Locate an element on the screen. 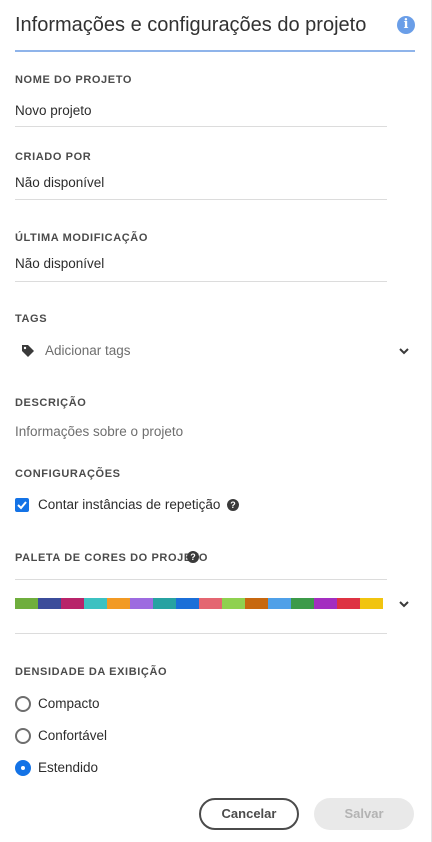  last-modified-value: Não disponível is located at coordinates (60, 263).